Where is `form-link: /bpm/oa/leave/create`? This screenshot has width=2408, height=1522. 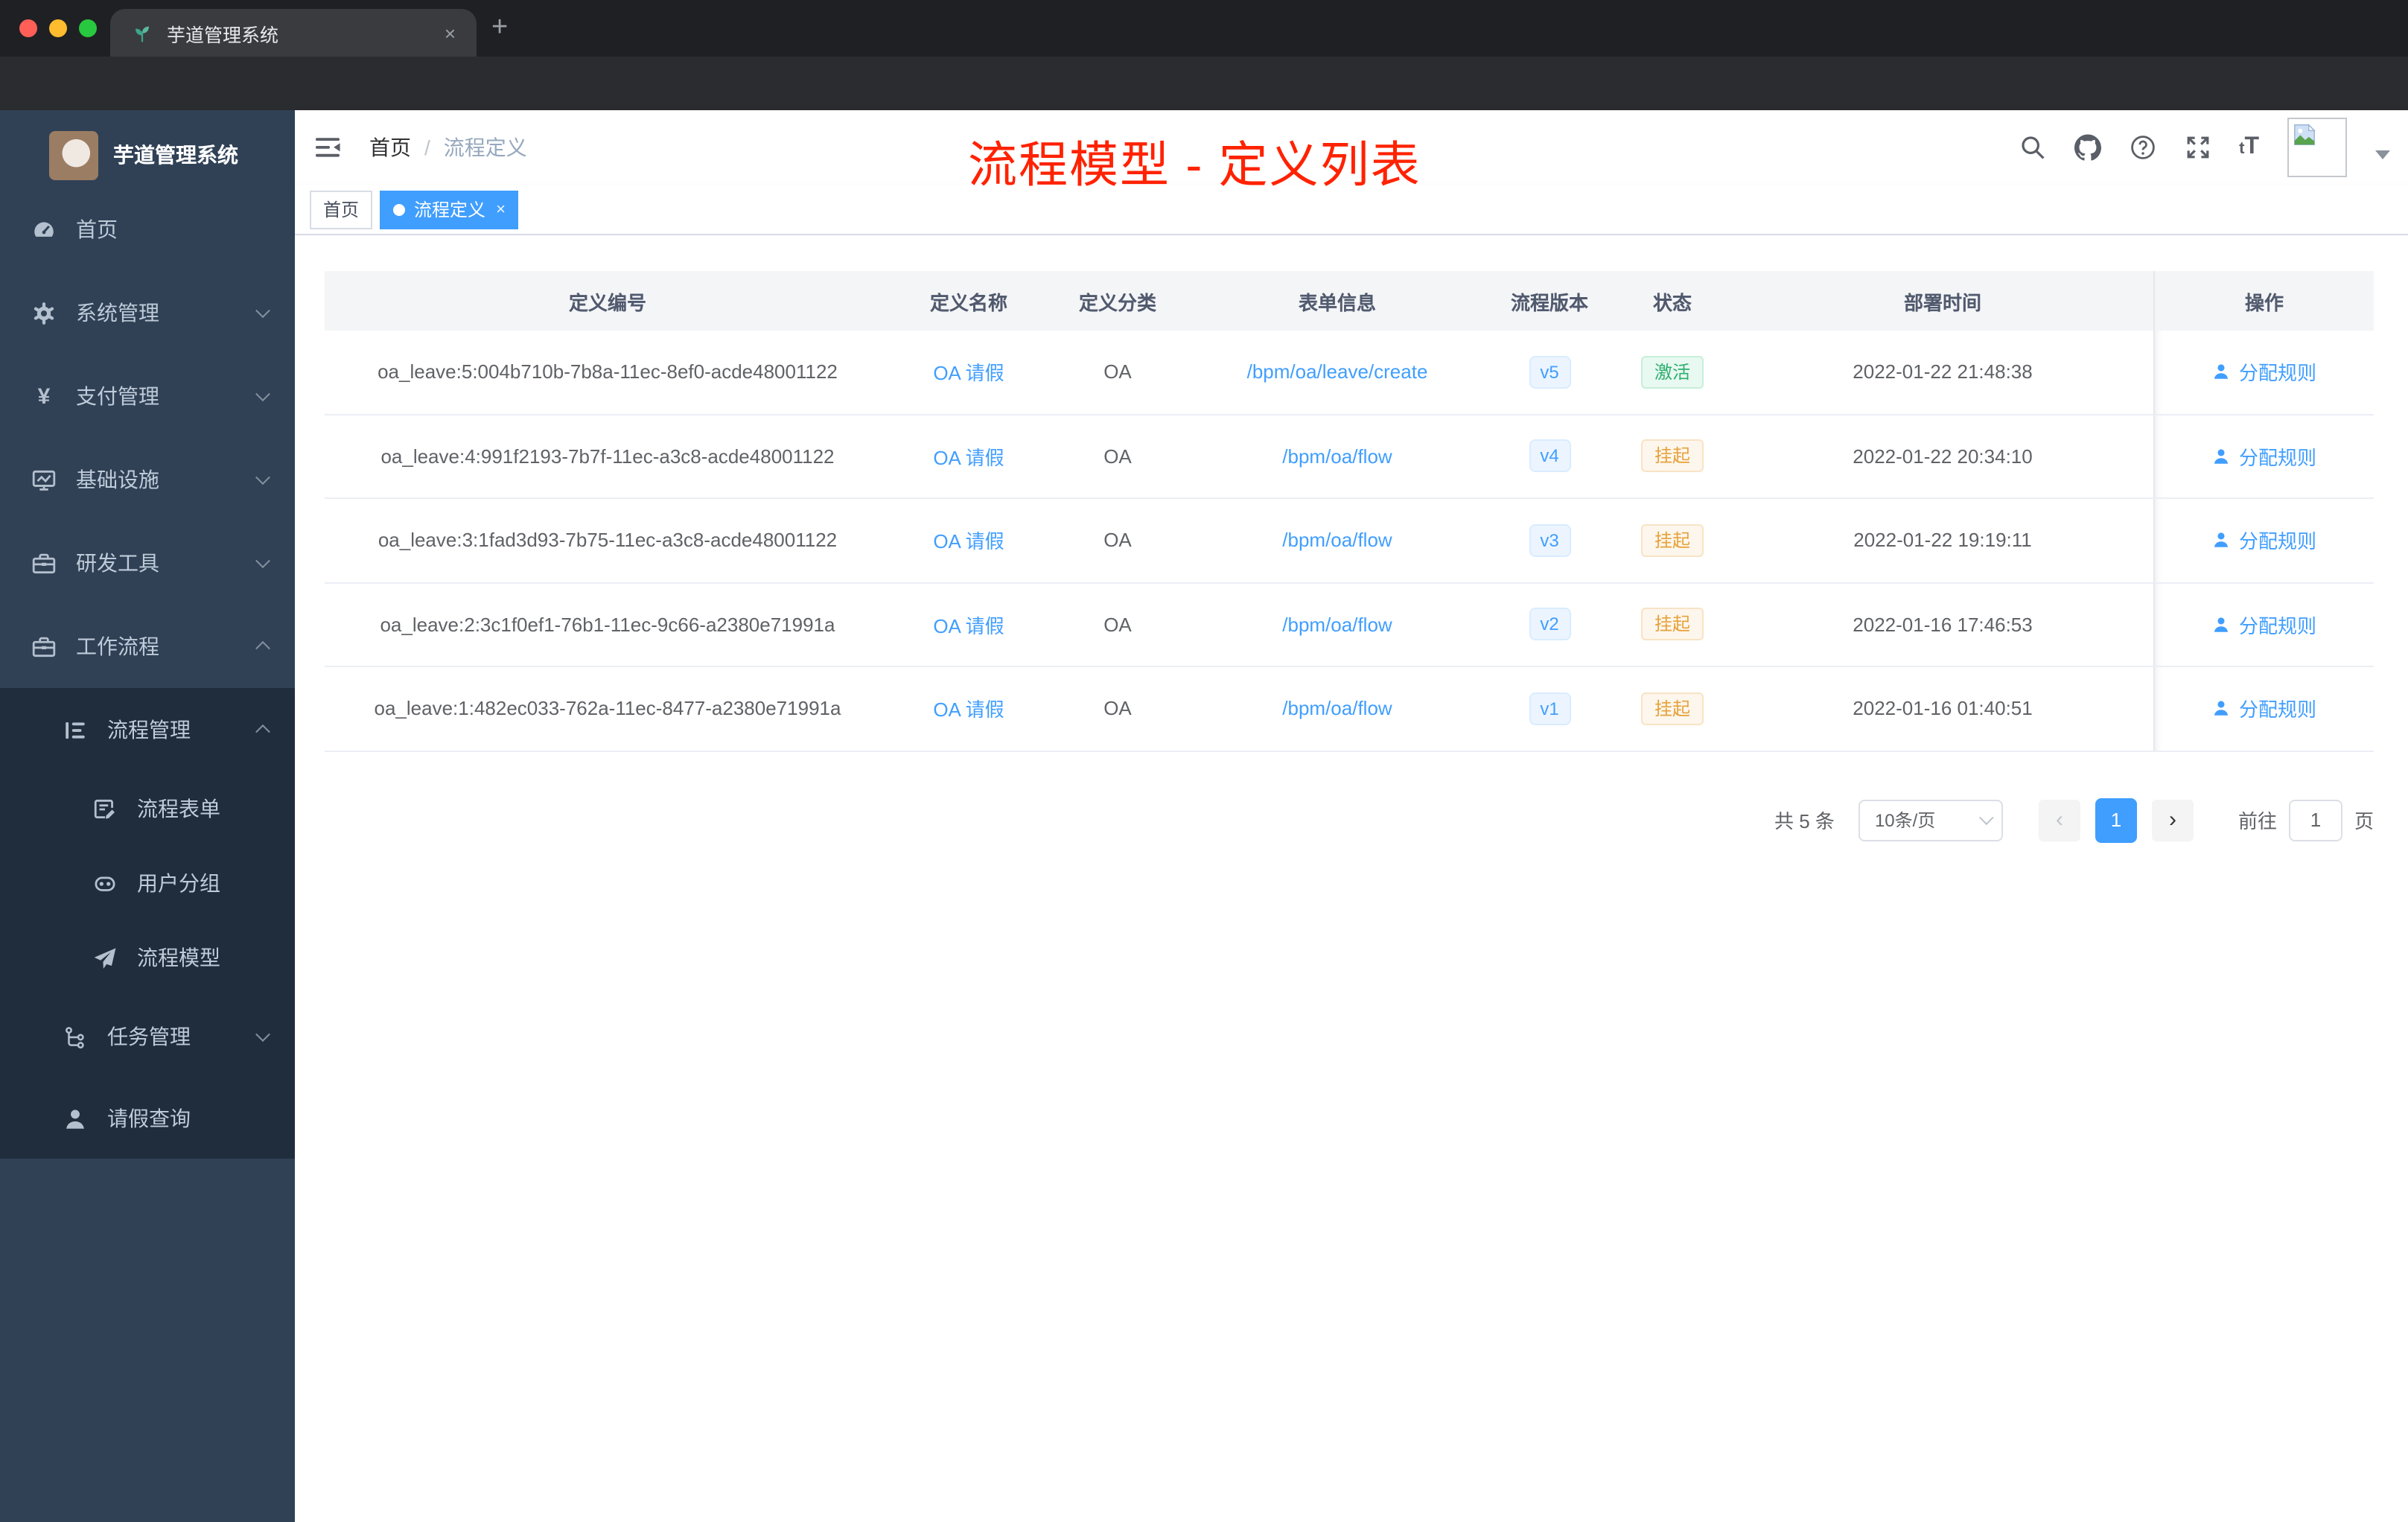
form-link: /bpm/oa/leave/create is located at coordinates (1337, 372).